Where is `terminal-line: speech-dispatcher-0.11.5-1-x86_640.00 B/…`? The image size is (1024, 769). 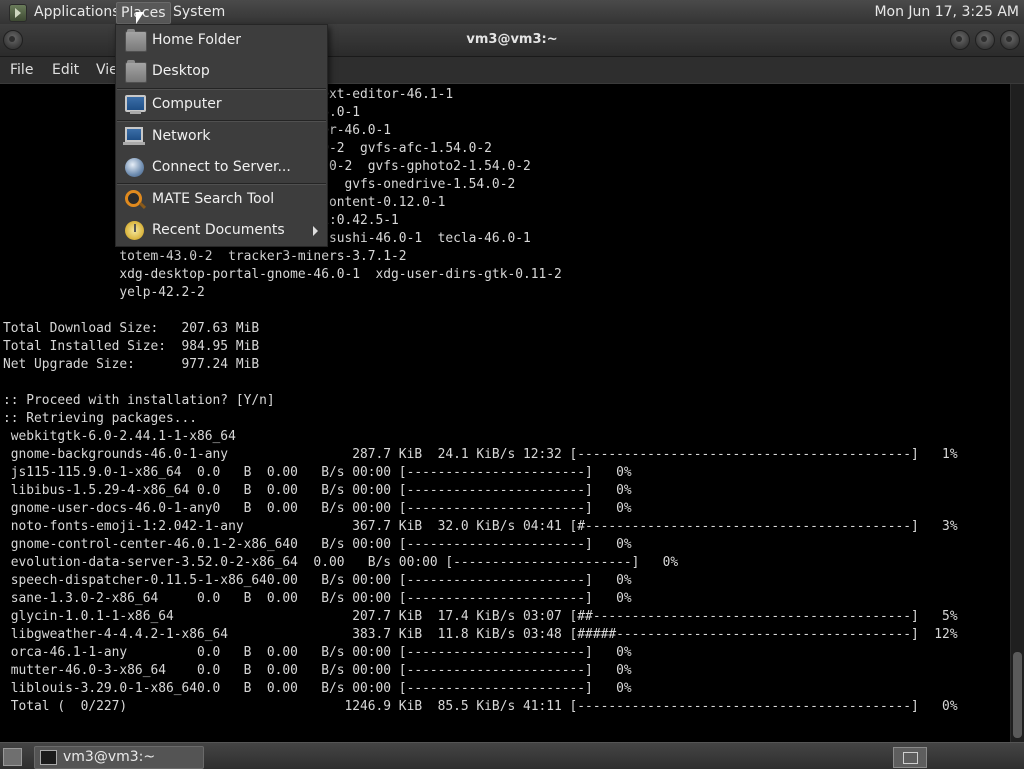
terminal-line: speech-dispatcher-0.11.5-1-x86_640.00 B/… is located at coordinates (317, 580).